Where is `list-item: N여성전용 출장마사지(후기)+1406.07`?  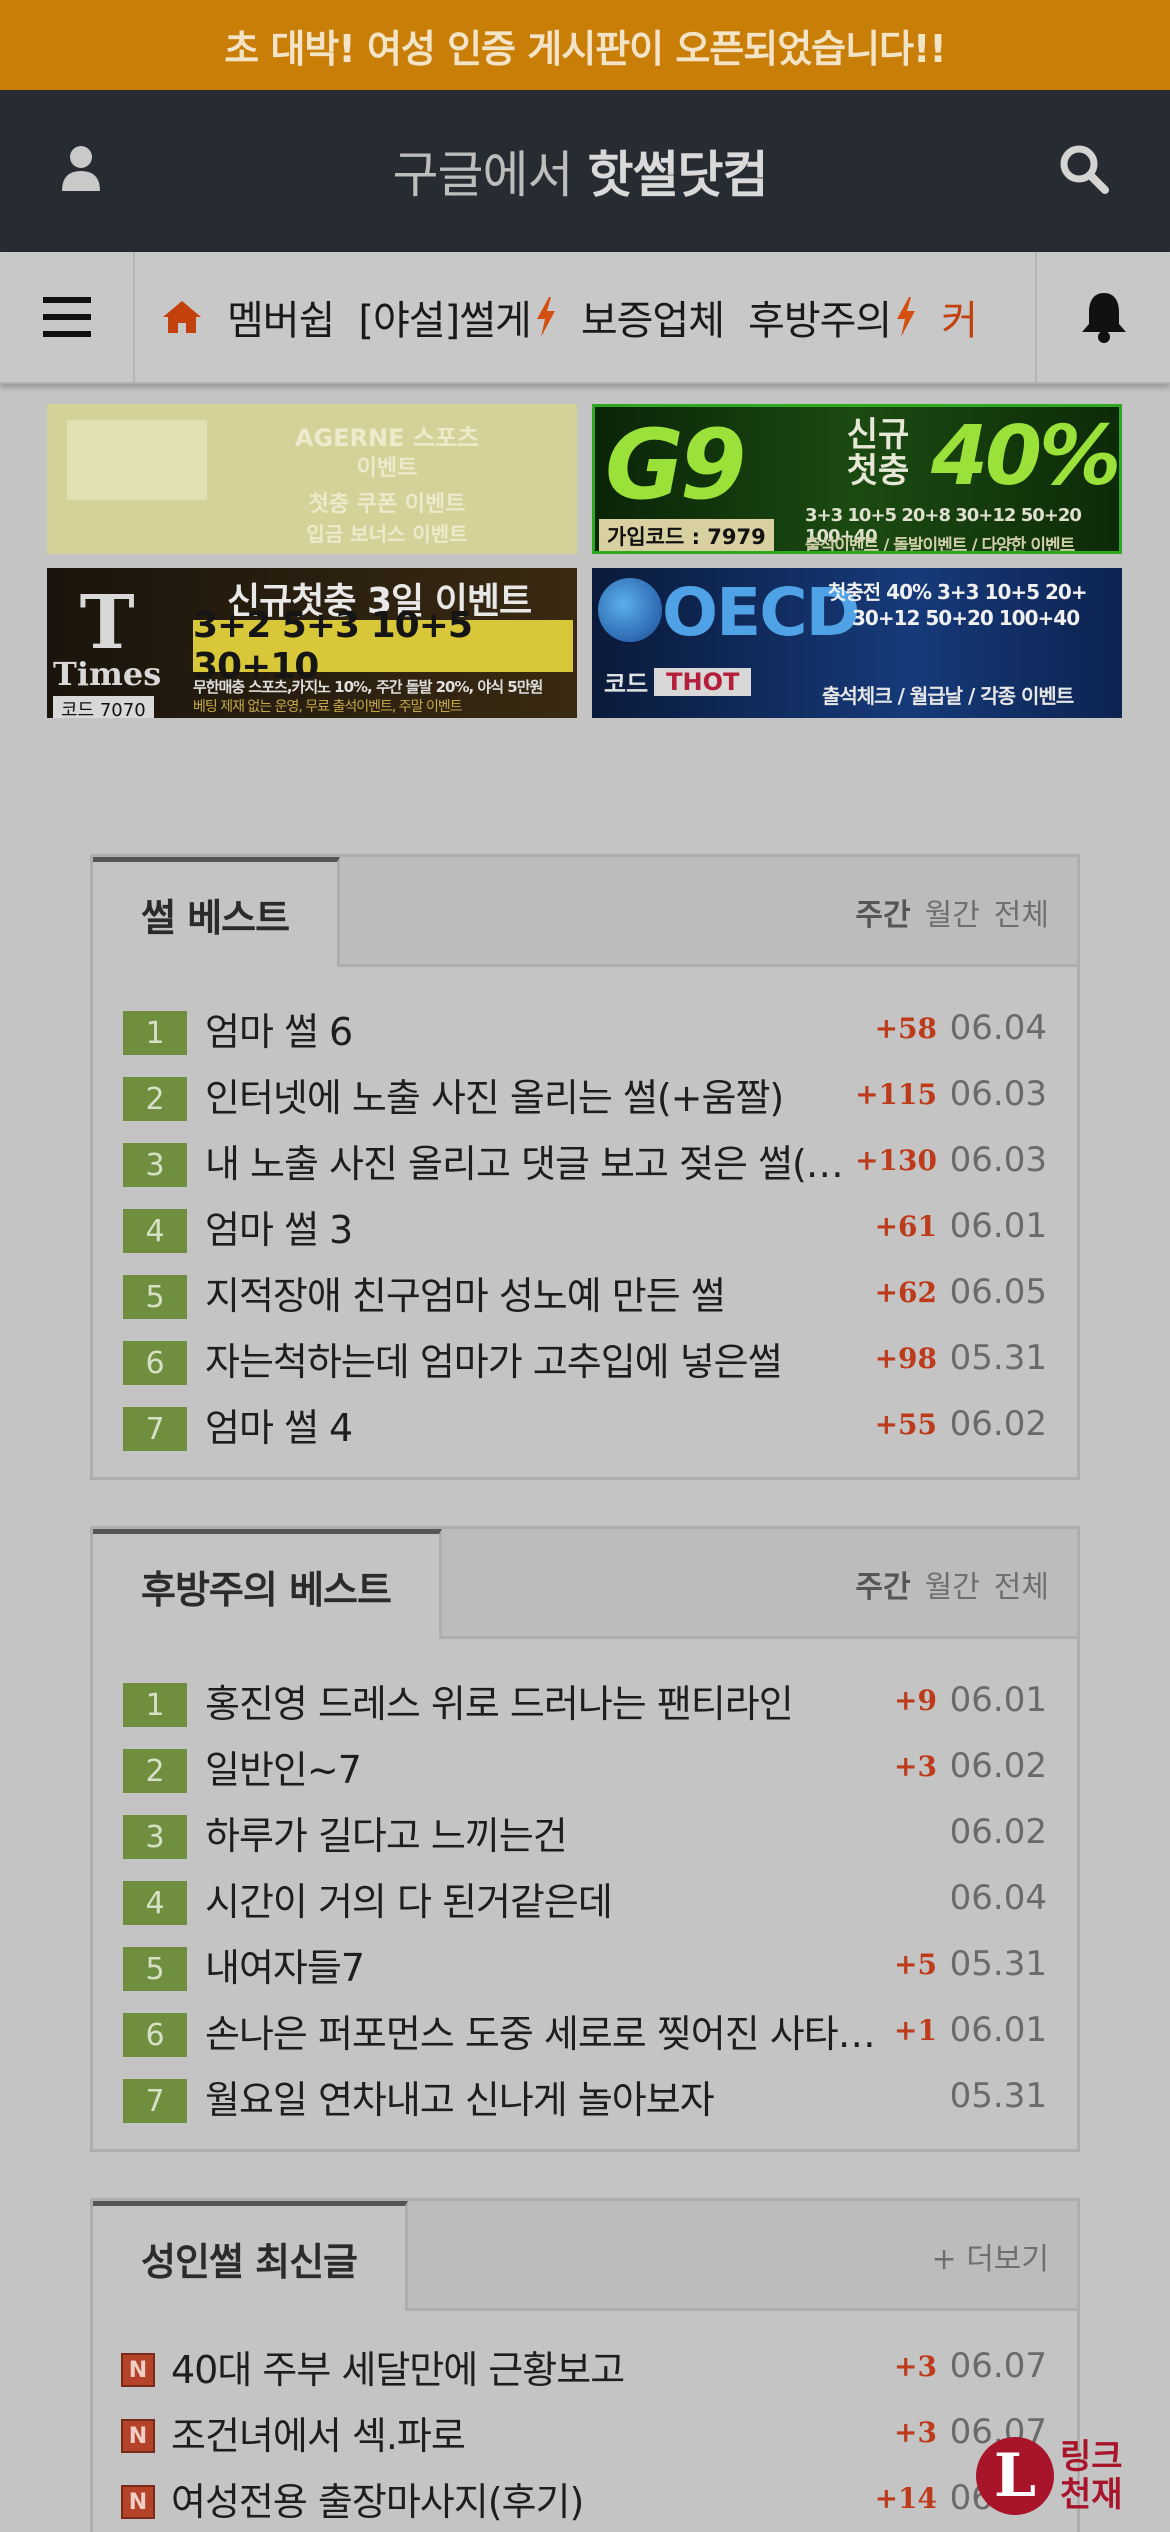
list-item: N여성전용 출장마사지(후기)+1406.07 is located at coordinates (584, 2498).